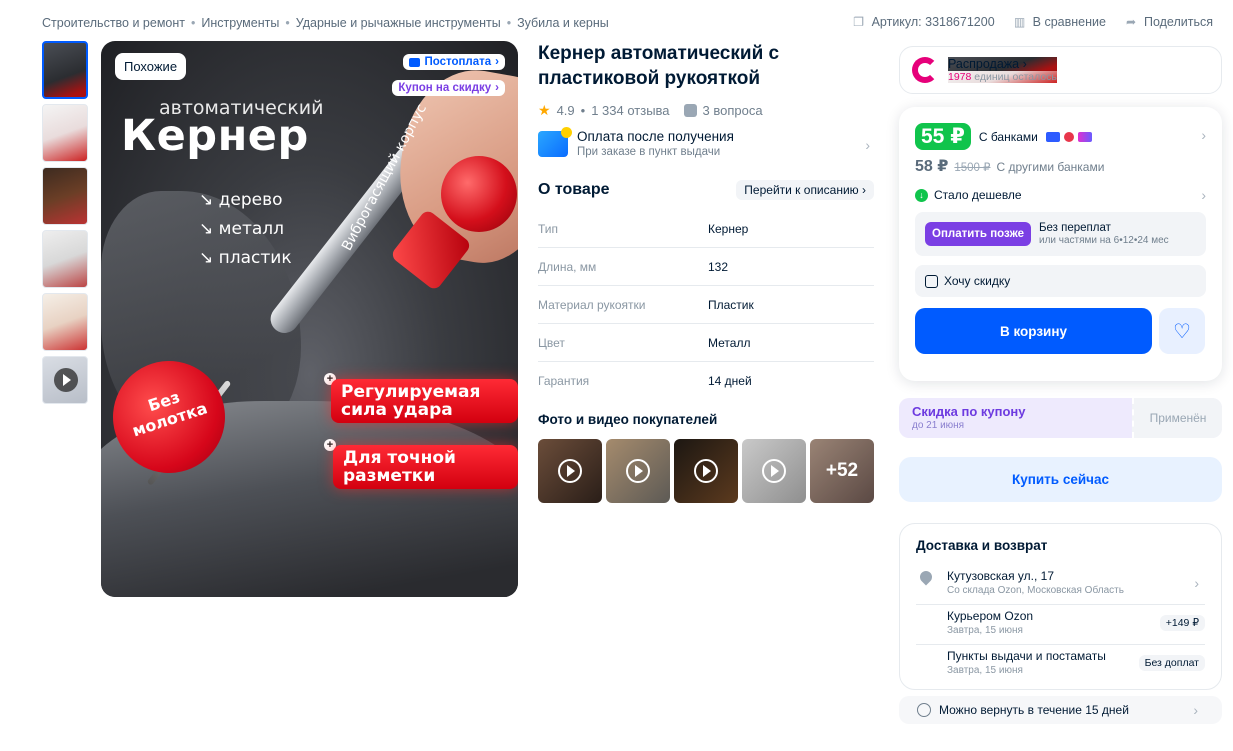 This screenshot has height=751, width=1233. What do you see at coordinates (1052, 136) in the screenshot?
I see `ozon-bank-icon` at bounding box center [1052, 136].